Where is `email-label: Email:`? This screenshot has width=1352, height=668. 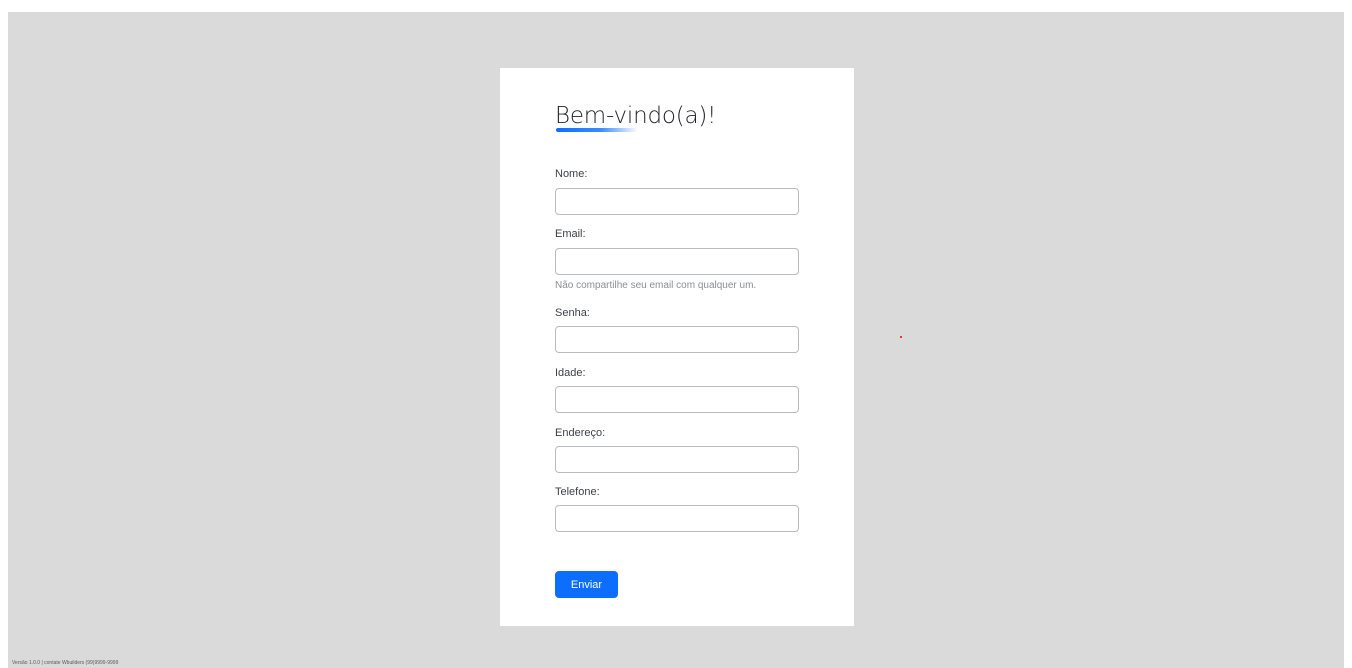 email-label: Email: is located at coordinates (570, 234).